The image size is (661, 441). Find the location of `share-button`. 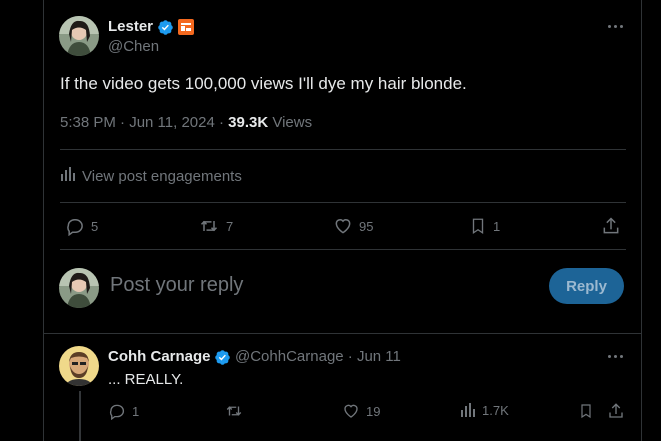

share-button is located at coordinates (611, 226).